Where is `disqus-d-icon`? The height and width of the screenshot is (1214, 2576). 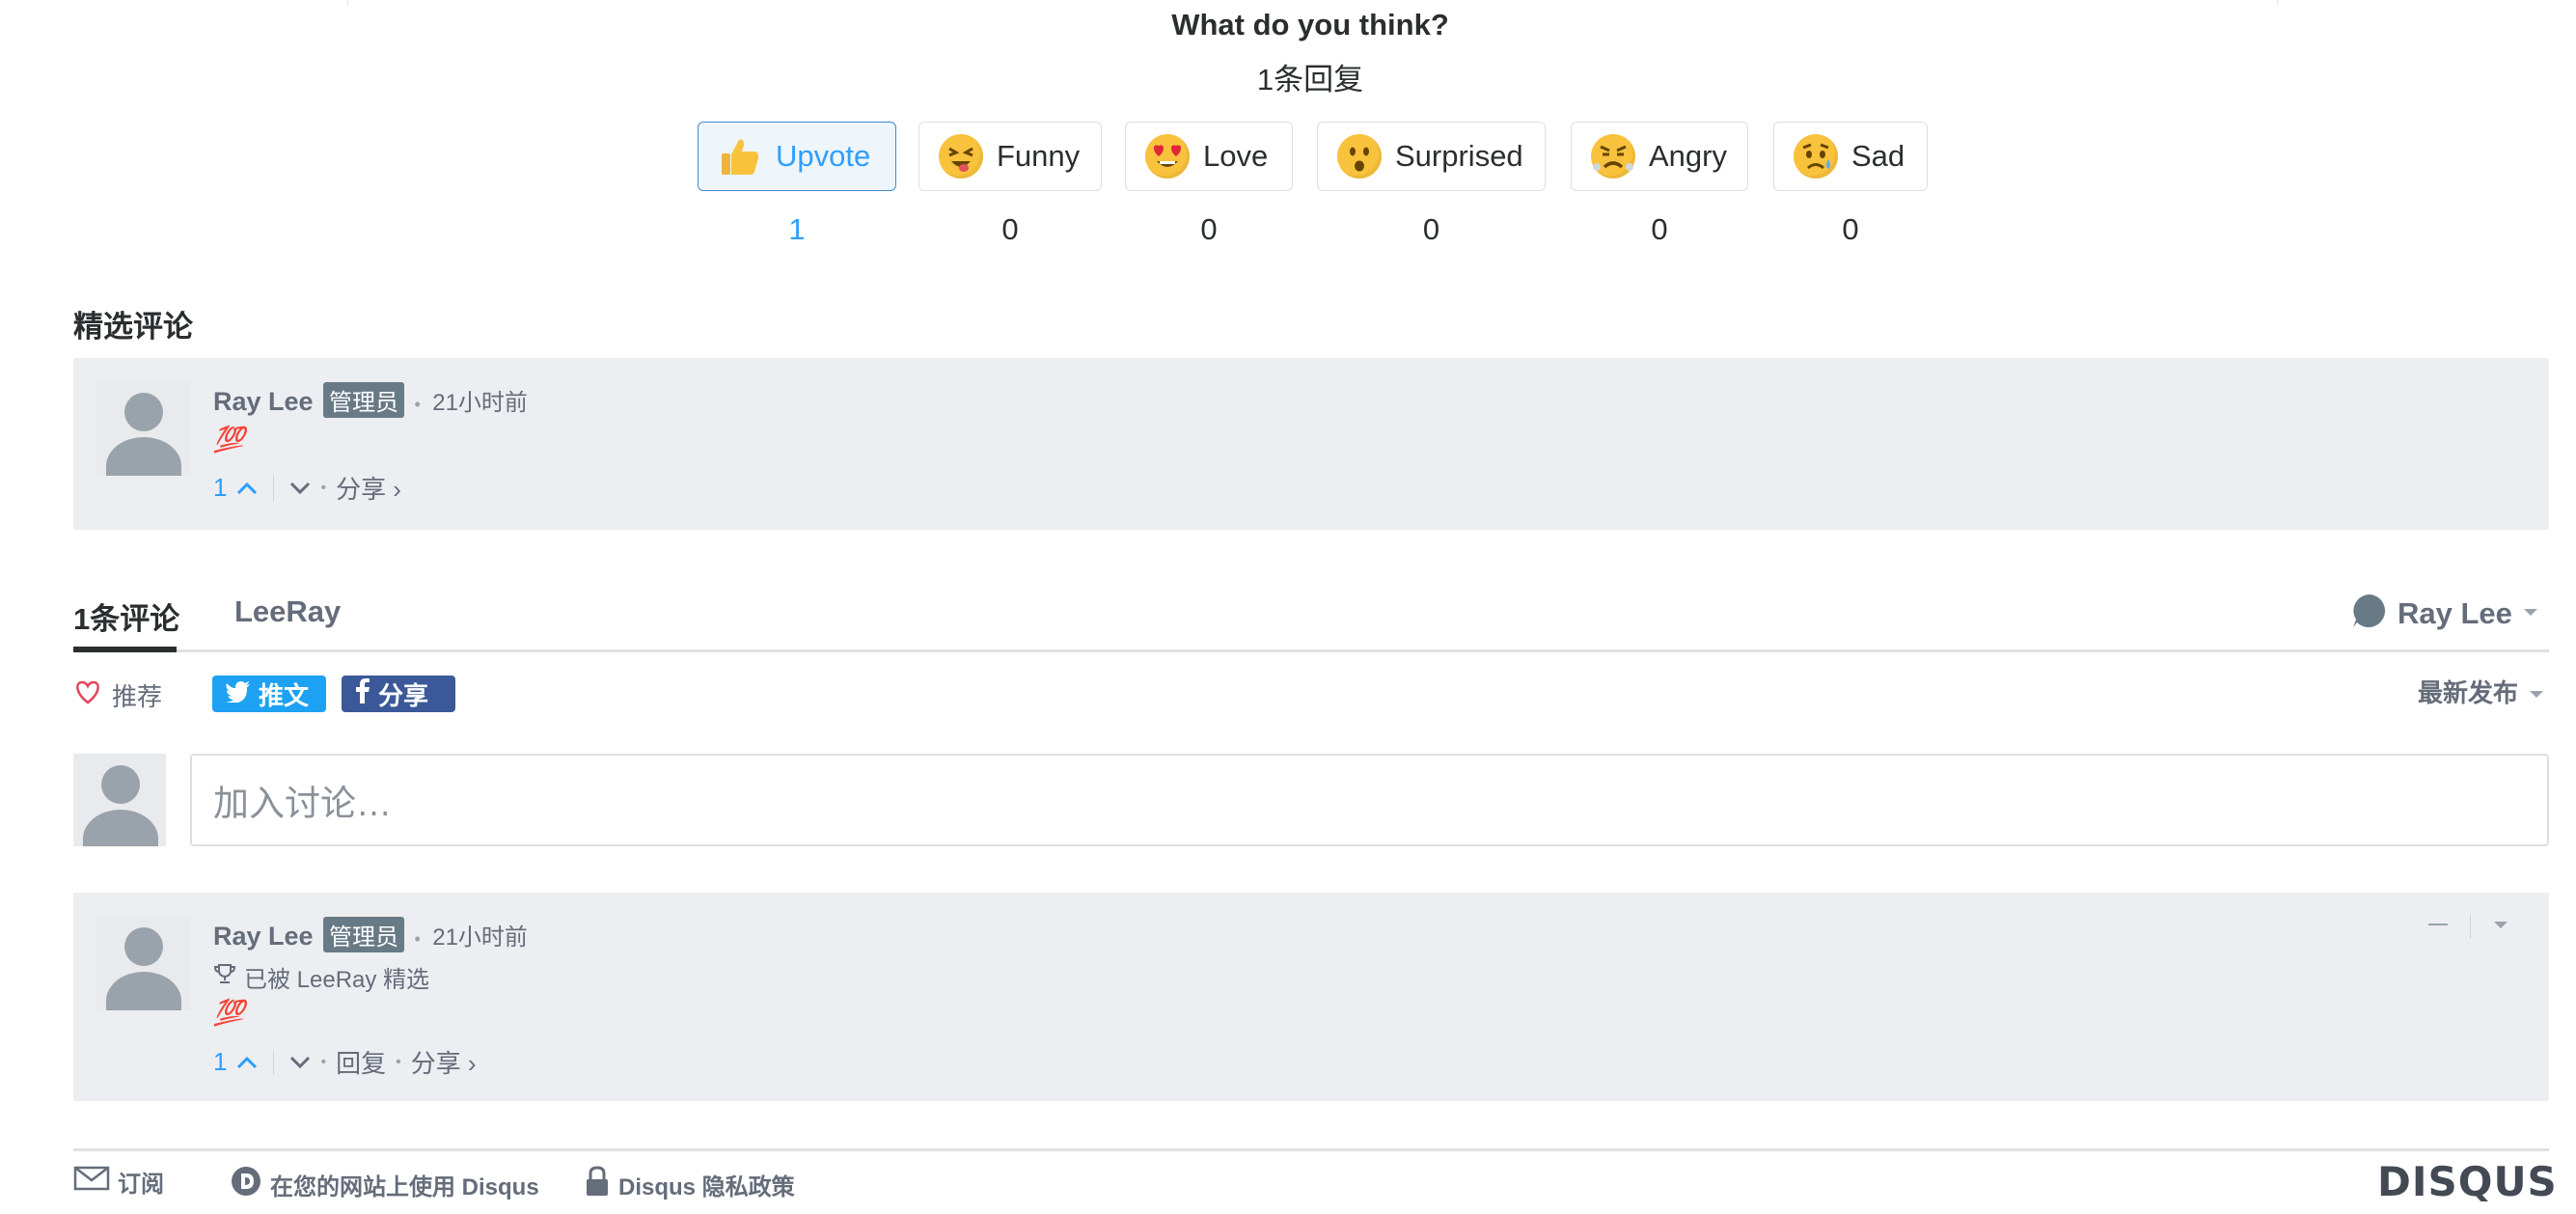 disqus-d-icon is located at coordinates (246, 1185).